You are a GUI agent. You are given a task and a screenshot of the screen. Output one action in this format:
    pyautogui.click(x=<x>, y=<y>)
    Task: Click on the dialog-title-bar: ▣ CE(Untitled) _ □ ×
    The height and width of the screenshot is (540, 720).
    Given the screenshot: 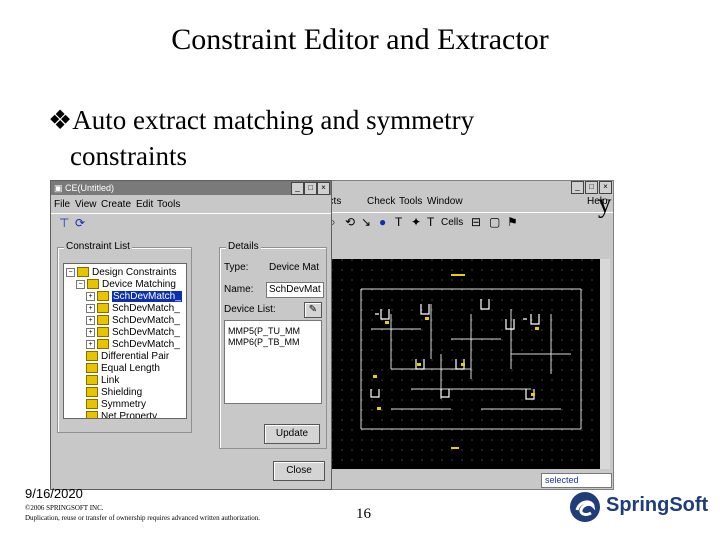 What is the action you would take?
    pyautogui.click(x=191, y=188)
    